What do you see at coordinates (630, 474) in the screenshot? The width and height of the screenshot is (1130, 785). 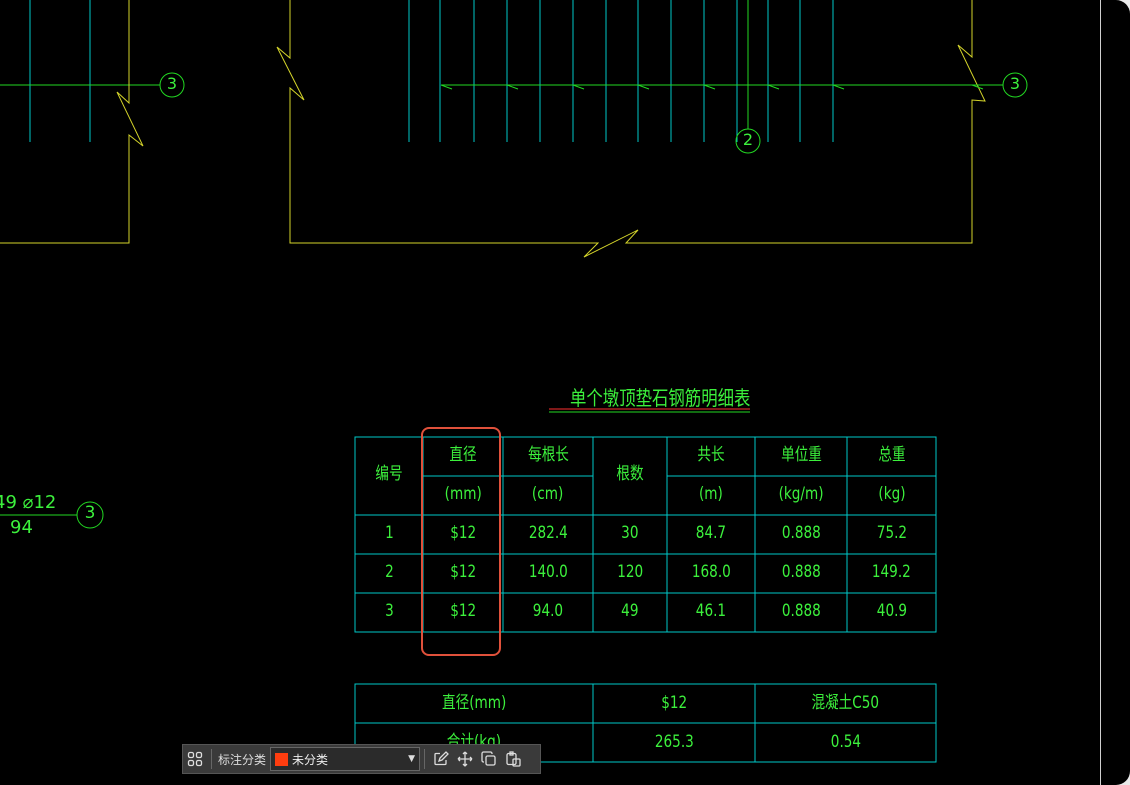 I see `table1-header: 根数` at bounding box center [630, 474].